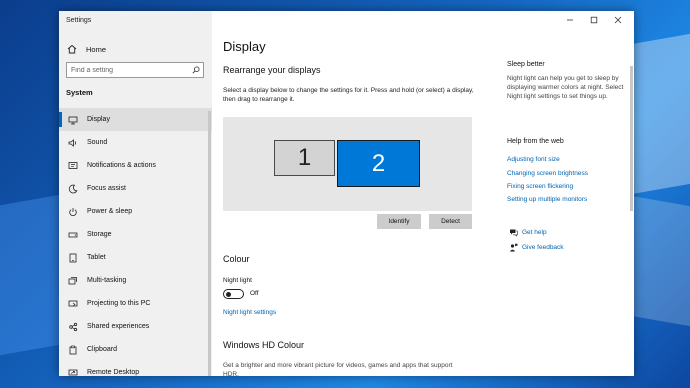 Image resolution: width=690 pixels, height=388 pixels. I want to click on search-icon, so click(196, 70).